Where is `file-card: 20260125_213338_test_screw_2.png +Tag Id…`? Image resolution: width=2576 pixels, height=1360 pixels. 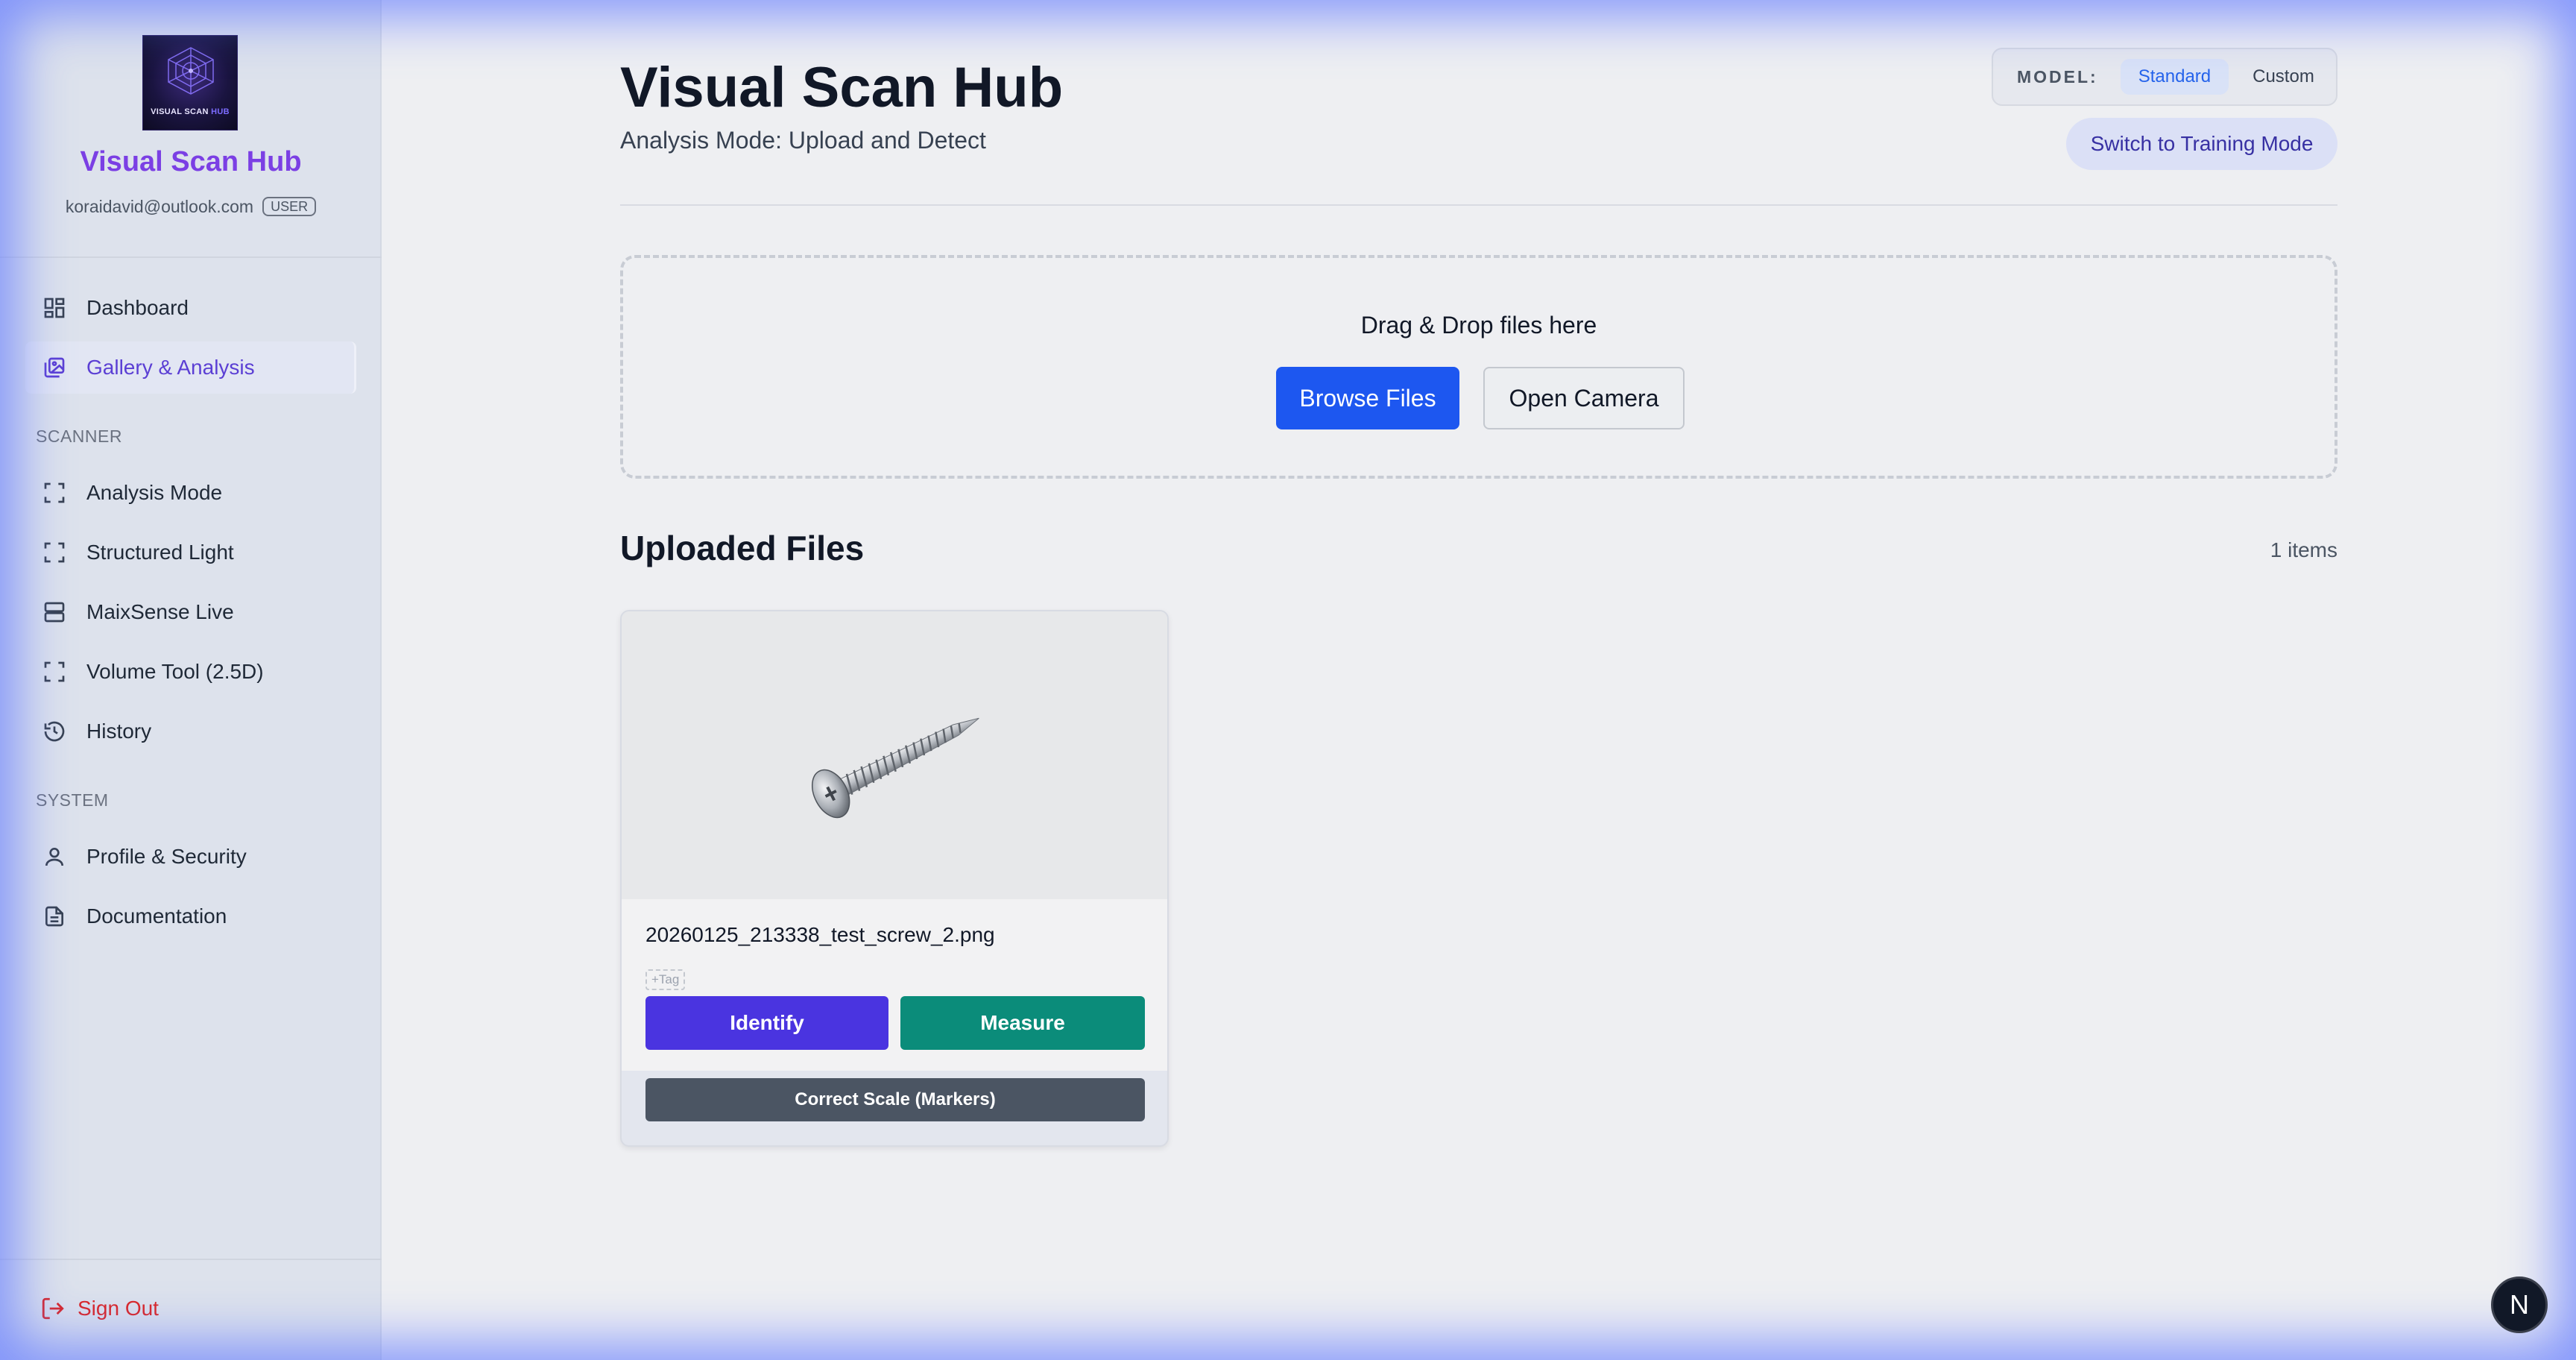 file-card: 20260125_213338_test_screw_2.png +Tag Id… is located at coordinates (895, 878).